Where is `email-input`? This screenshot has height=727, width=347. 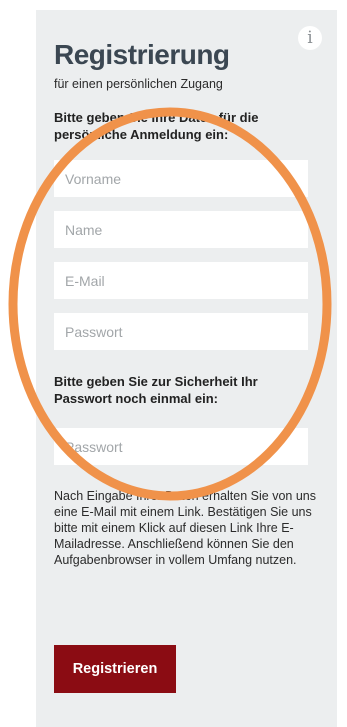
email-input is located at coordinates (181, 280).